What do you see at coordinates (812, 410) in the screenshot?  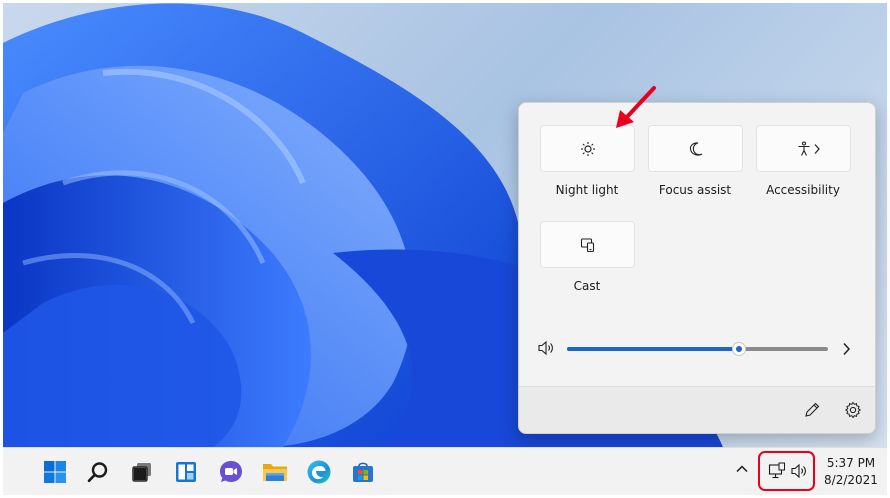 I see `pencil-icon` at bounding box center [812, 410].